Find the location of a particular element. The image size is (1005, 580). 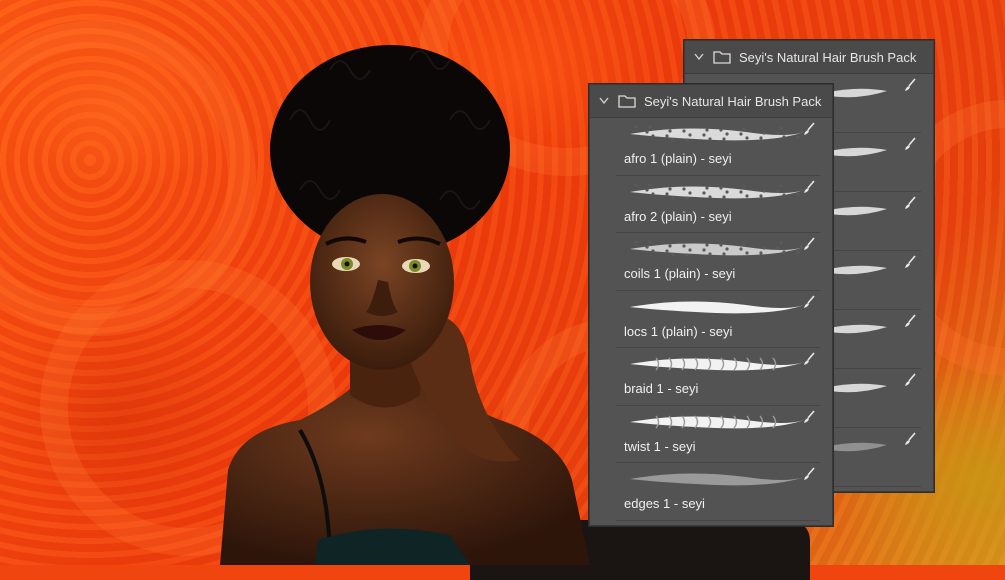

brush-group-header-back: Seyi's Natural Hair Brush Pack is located at coordinates (809, 57).